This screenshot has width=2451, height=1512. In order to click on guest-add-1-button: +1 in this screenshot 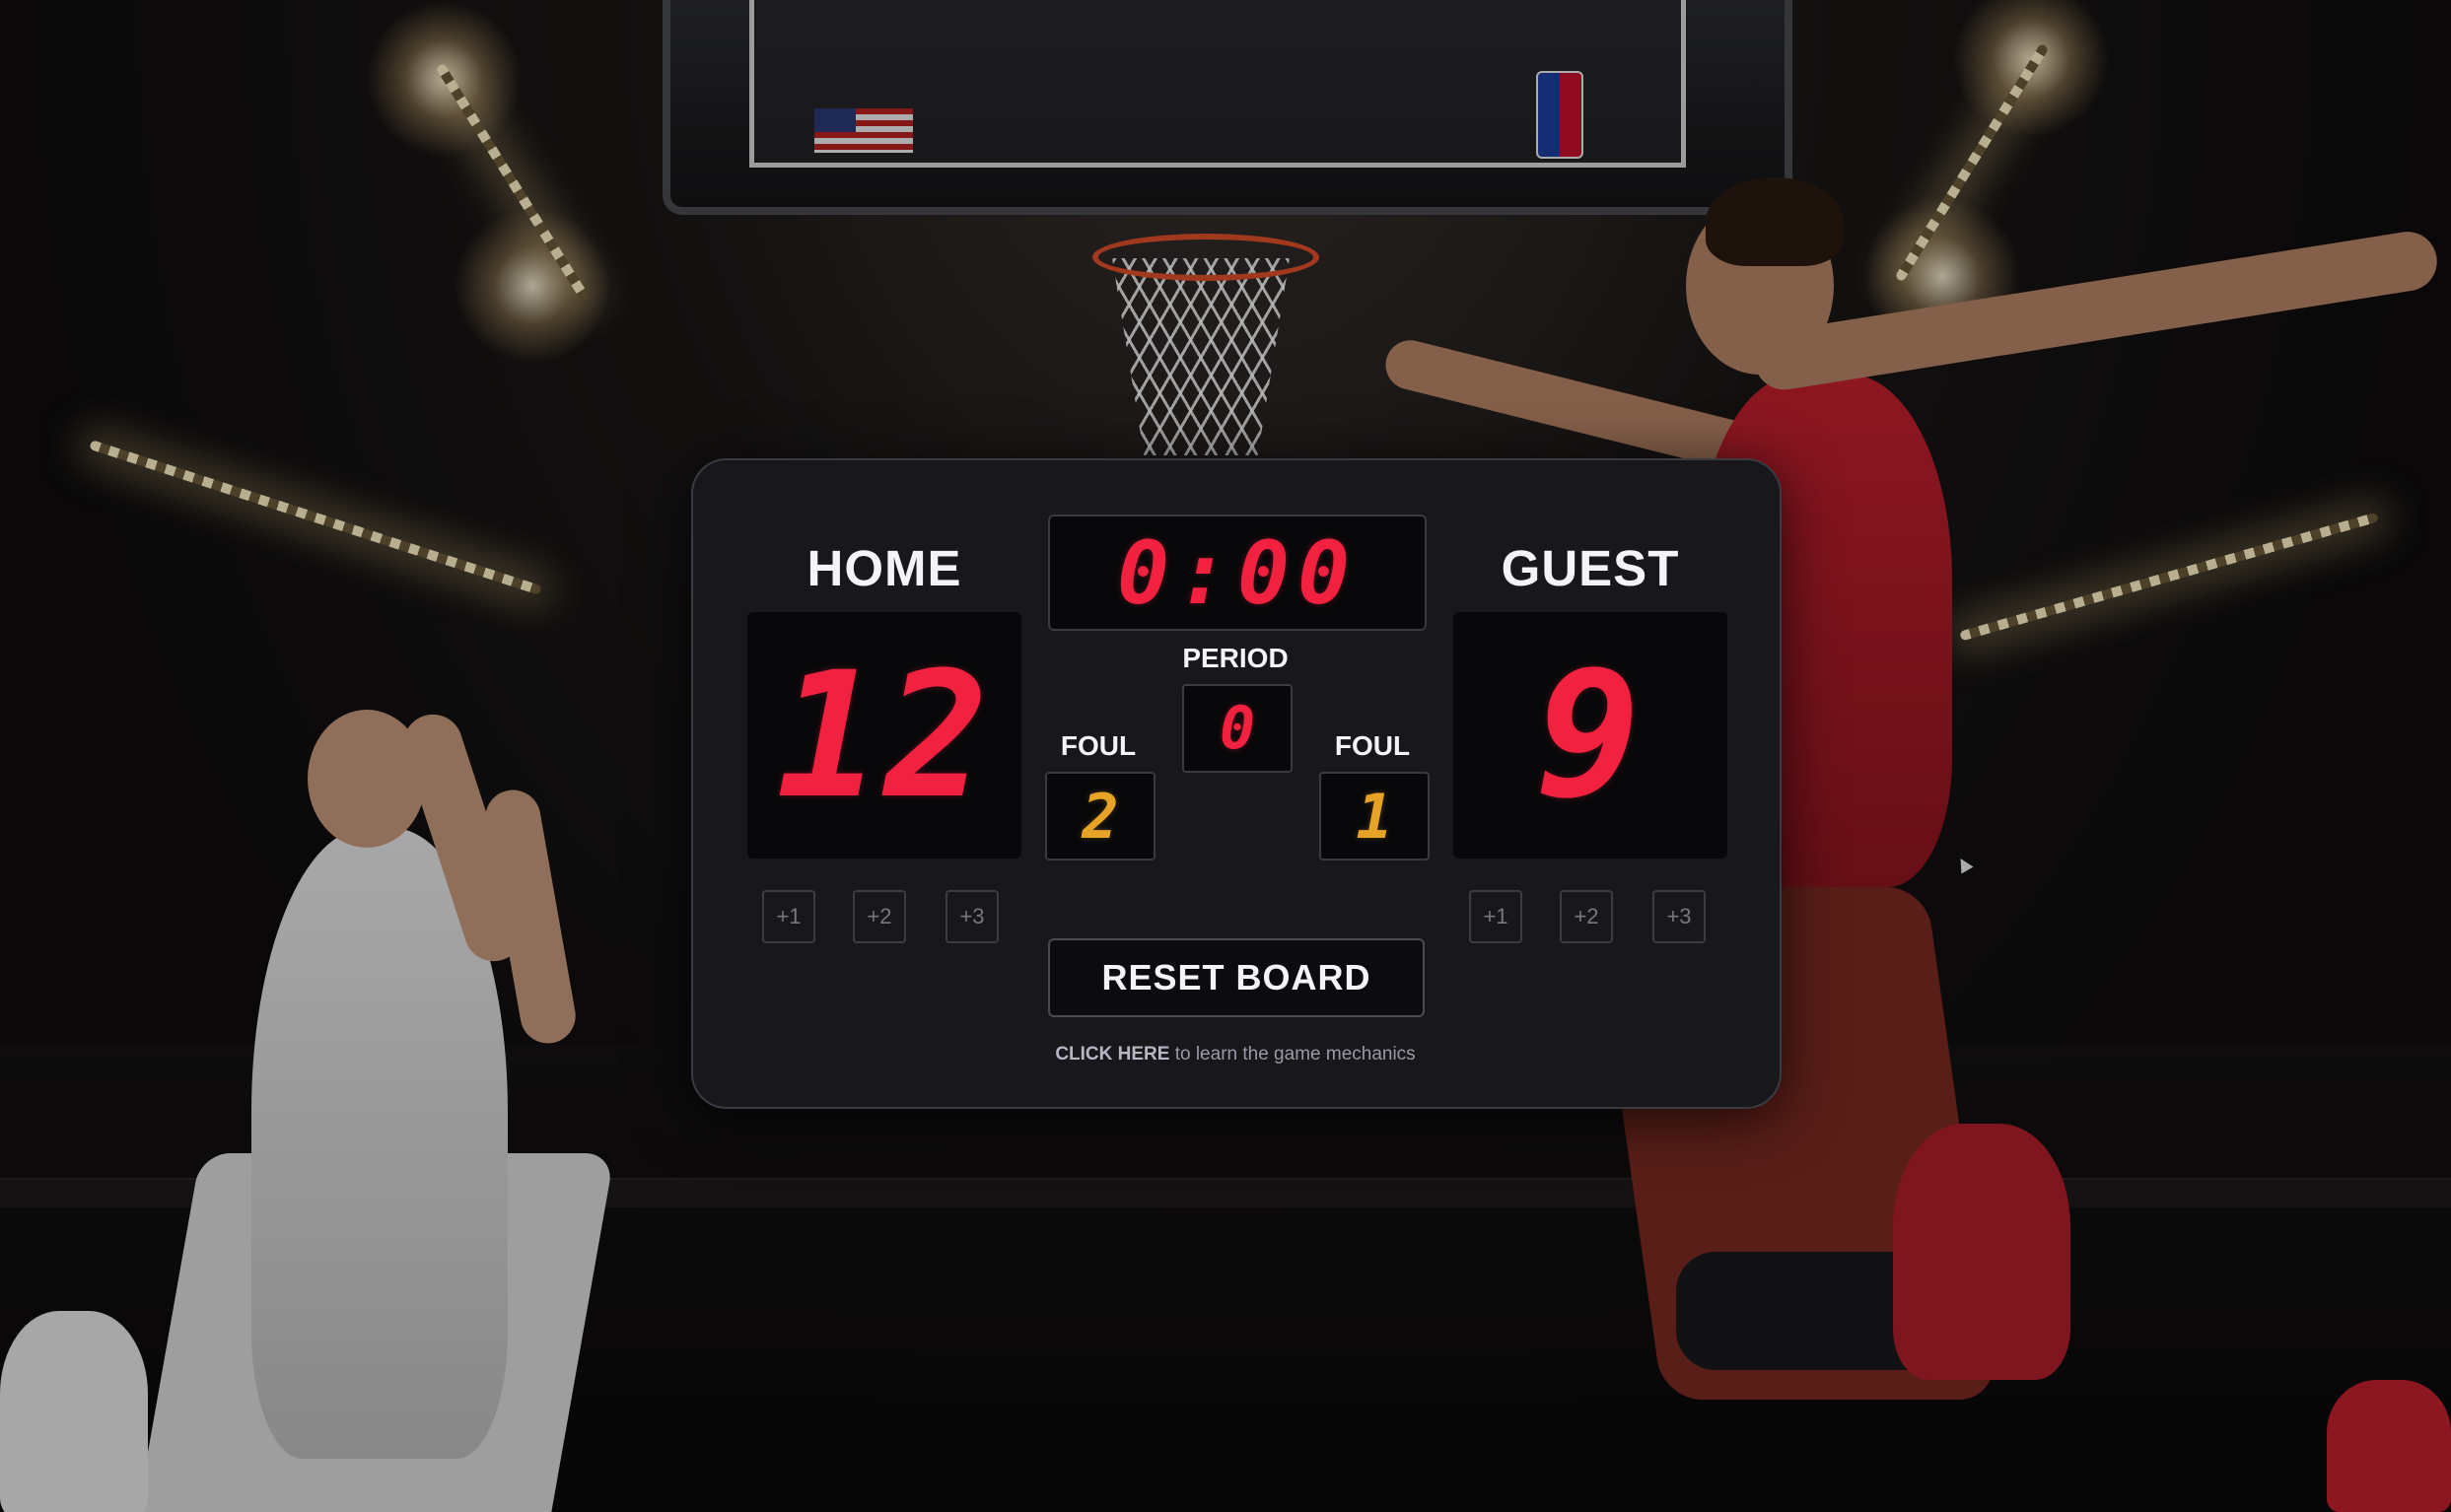, I will do `click(1495, 917)`.